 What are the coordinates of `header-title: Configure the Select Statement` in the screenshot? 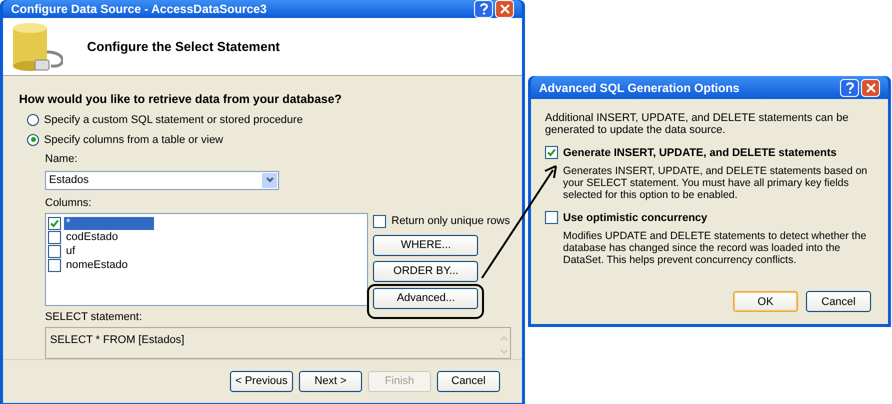 It's located at (183, 47).